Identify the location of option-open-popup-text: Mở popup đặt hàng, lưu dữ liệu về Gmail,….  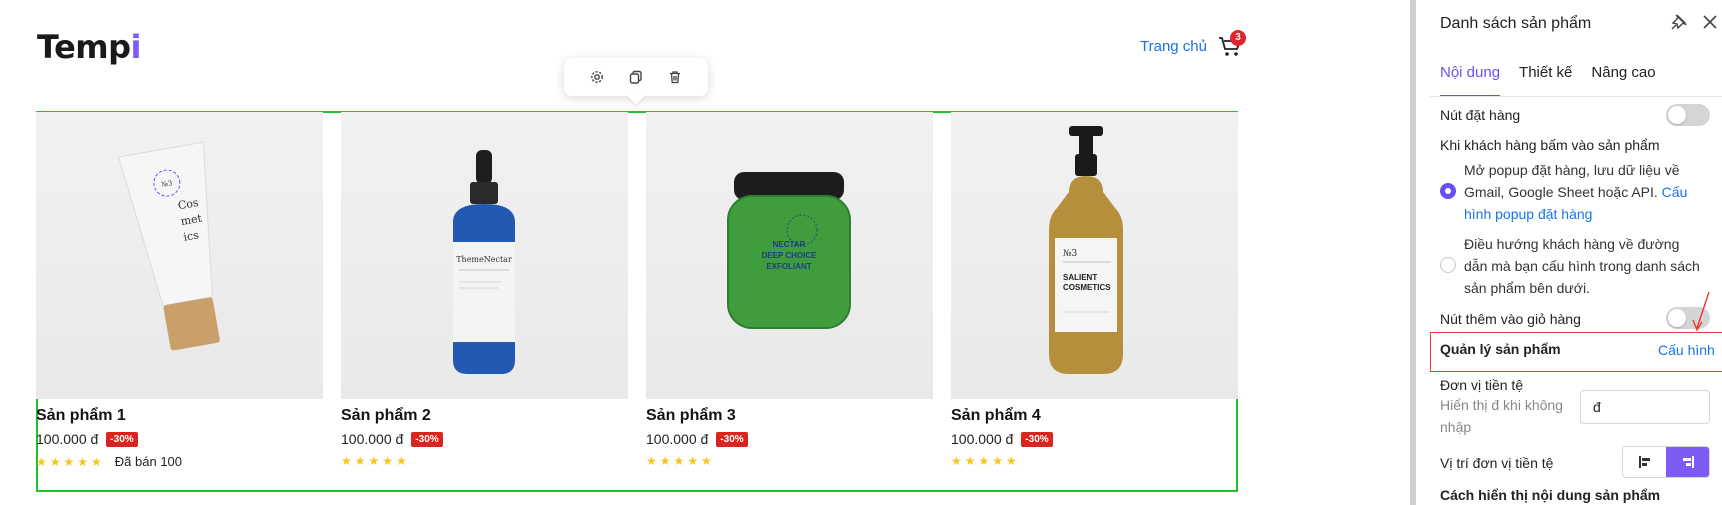
(1582, 192).